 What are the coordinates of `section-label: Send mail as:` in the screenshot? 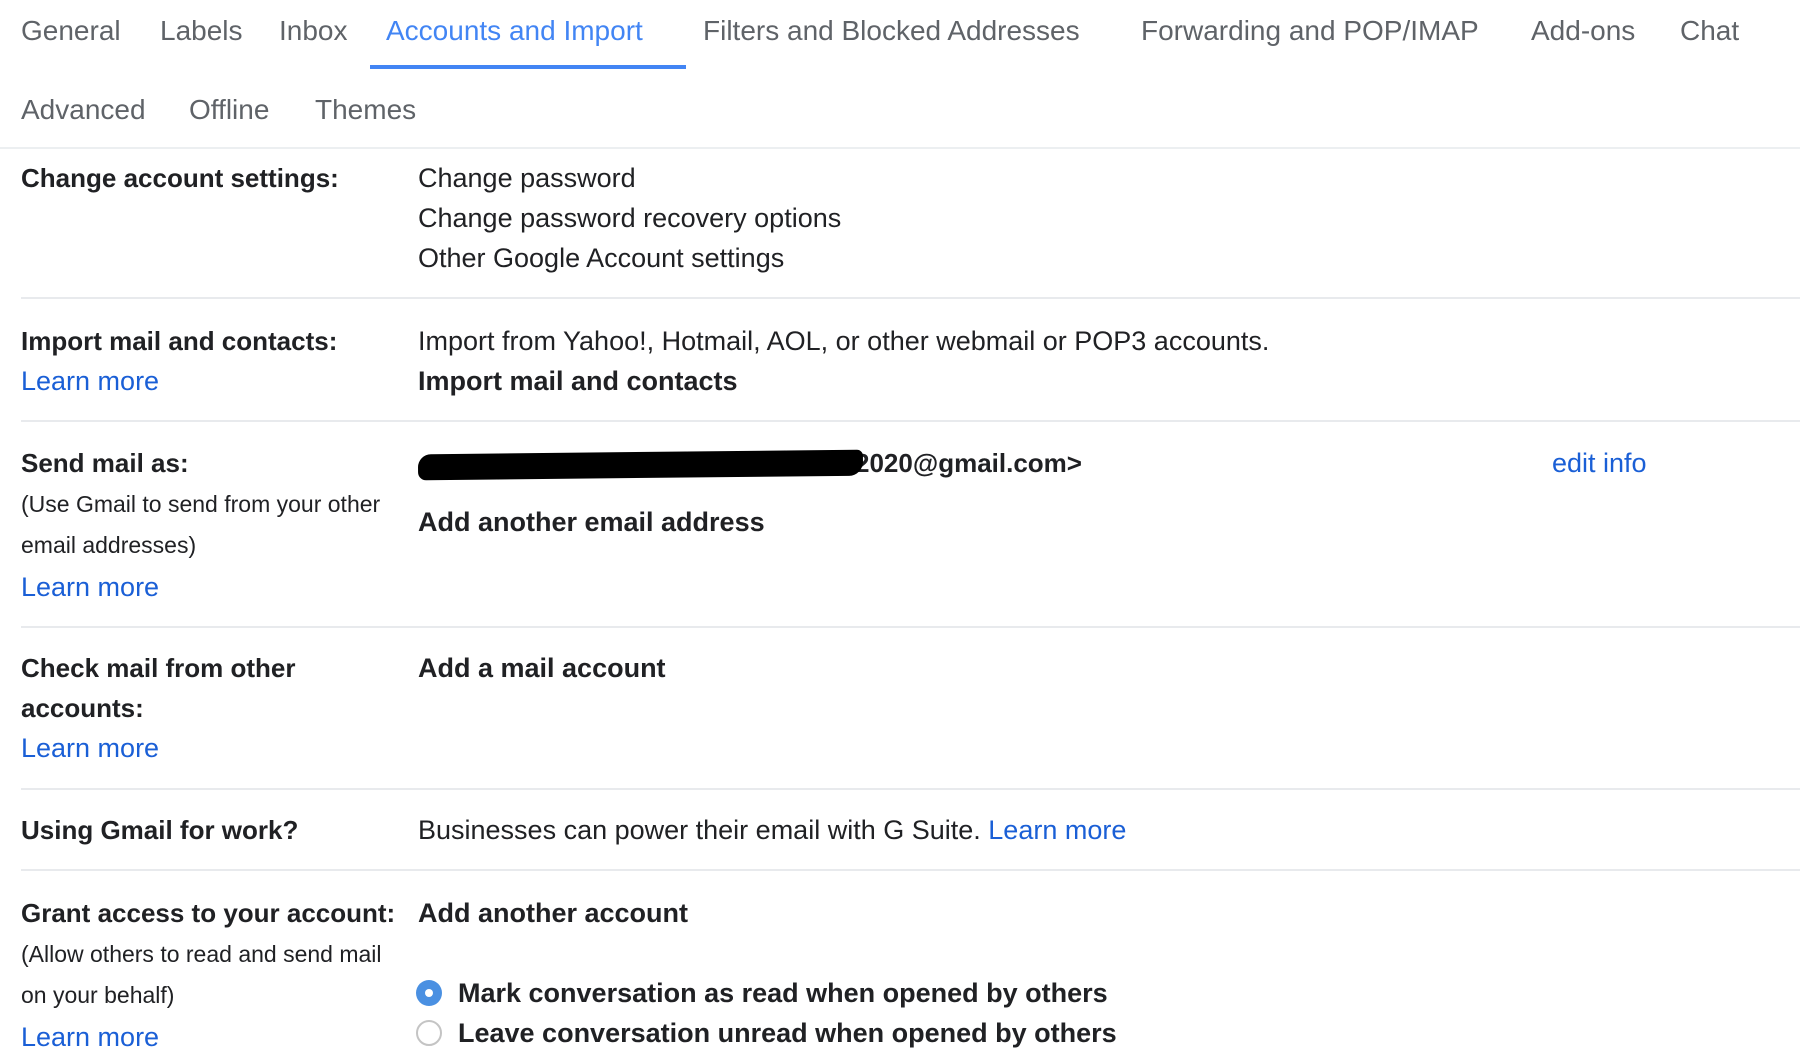 It's located at (105, 463).